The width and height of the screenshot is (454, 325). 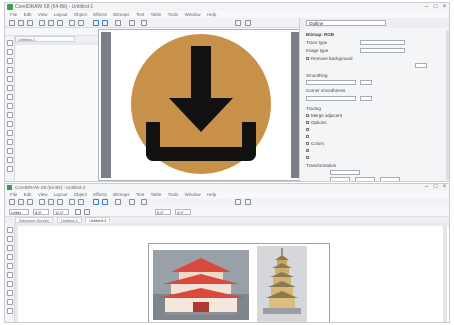 I want to click on zoom-level-icon, so click(x=132, y=202).